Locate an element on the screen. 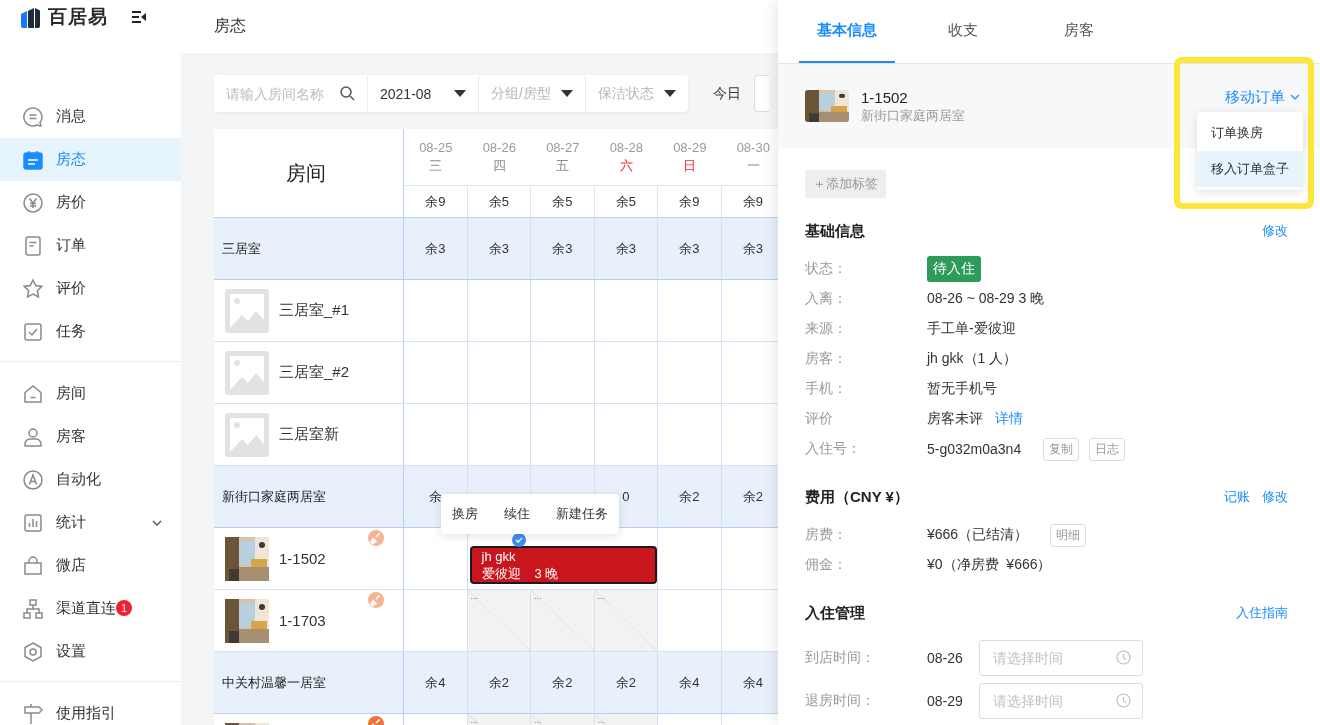 Image resolution: width=1320 pixels, height=725 pixels. bar-chart-icon is located at coordinates (33, 522).